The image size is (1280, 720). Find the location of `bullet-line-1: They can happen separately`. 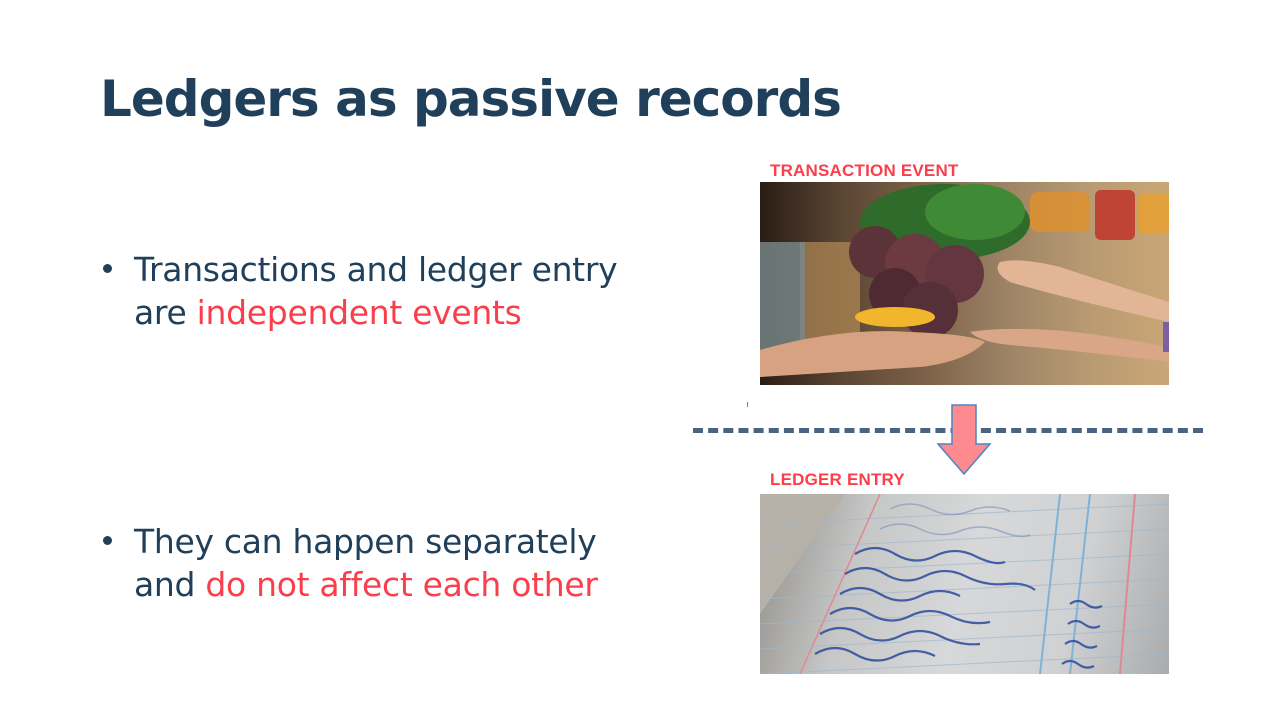

bullet-line-1: They can happen separately is located at coordinates (365, 541).